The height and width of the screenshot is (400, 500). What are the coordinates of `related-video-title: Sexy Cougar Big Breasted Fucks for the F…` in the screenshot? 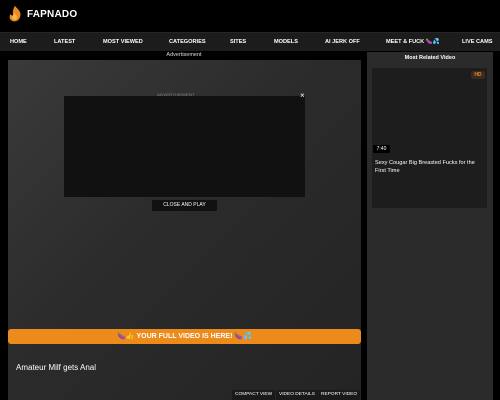 It's located at (431, 167).